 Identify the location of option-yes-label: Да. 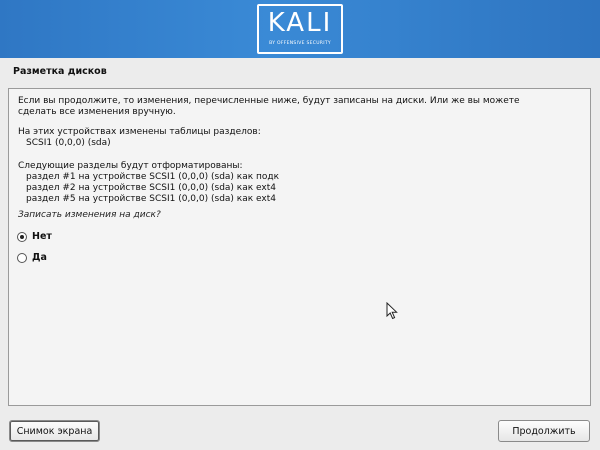
(39, 257).